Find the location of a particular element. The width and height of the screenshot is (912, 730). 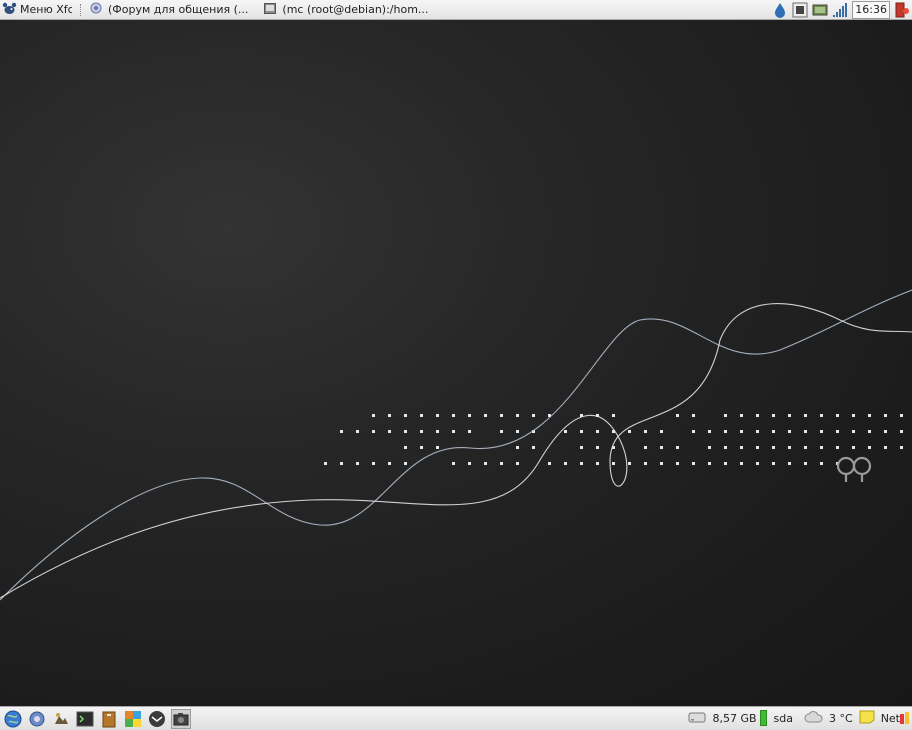

top-tray: 16:36 is located at coordinates (841, 10).